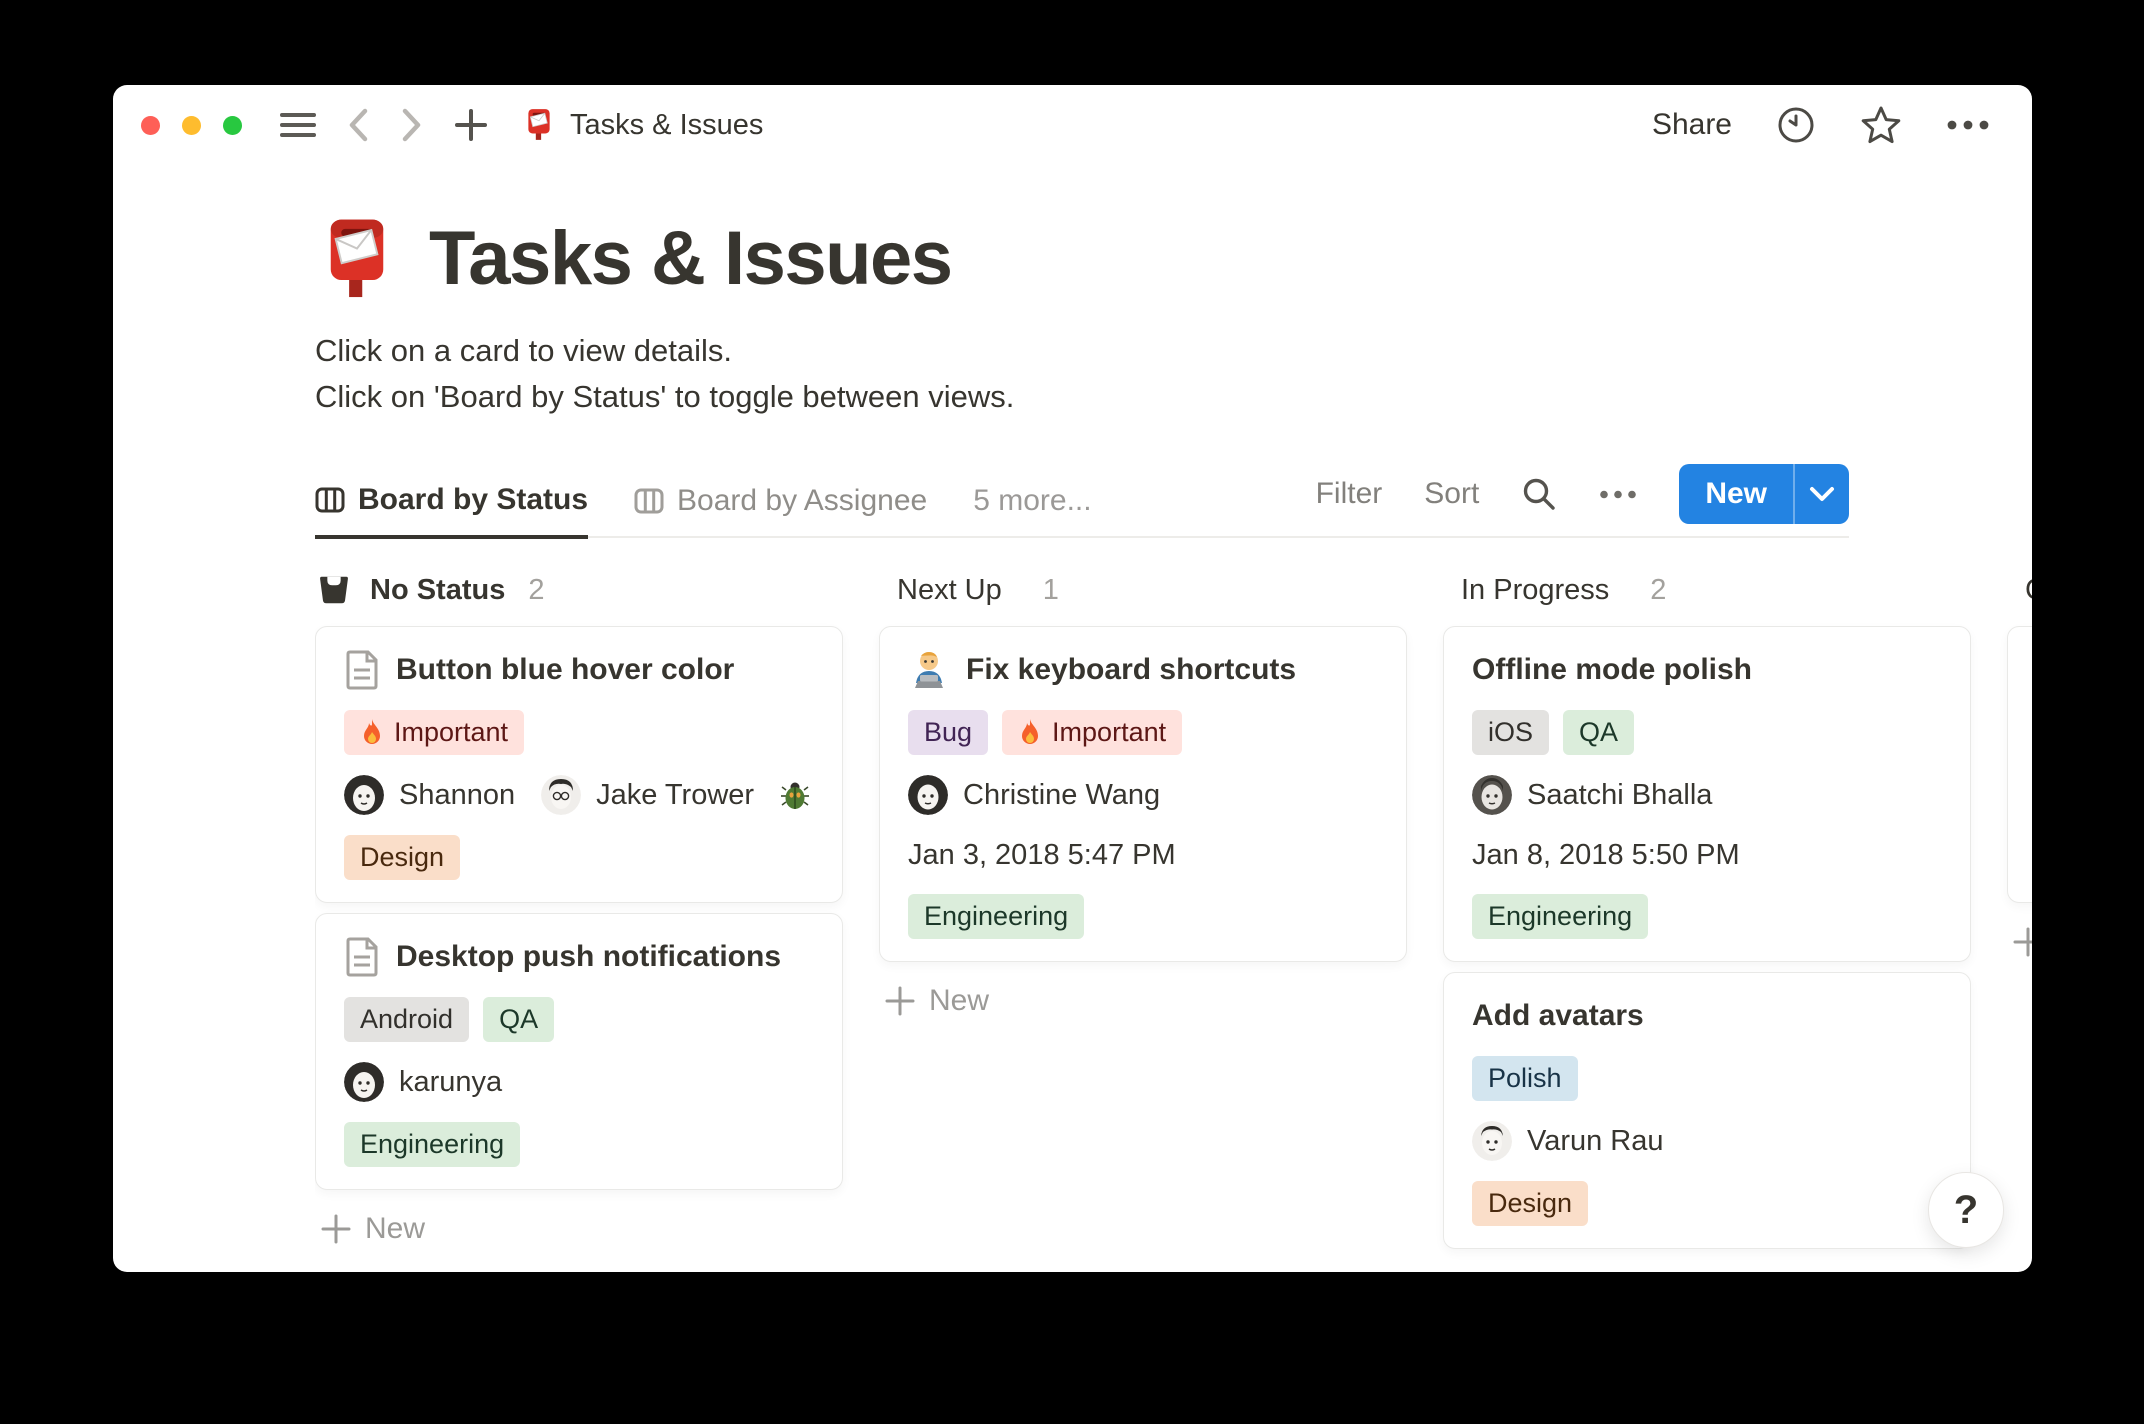 The height and width of the screenshot is (1424, 2144). What do you see at coordinates (434, 732) in the screenshot?
I see `tag-important: Important` at bounding box center [434, 732].